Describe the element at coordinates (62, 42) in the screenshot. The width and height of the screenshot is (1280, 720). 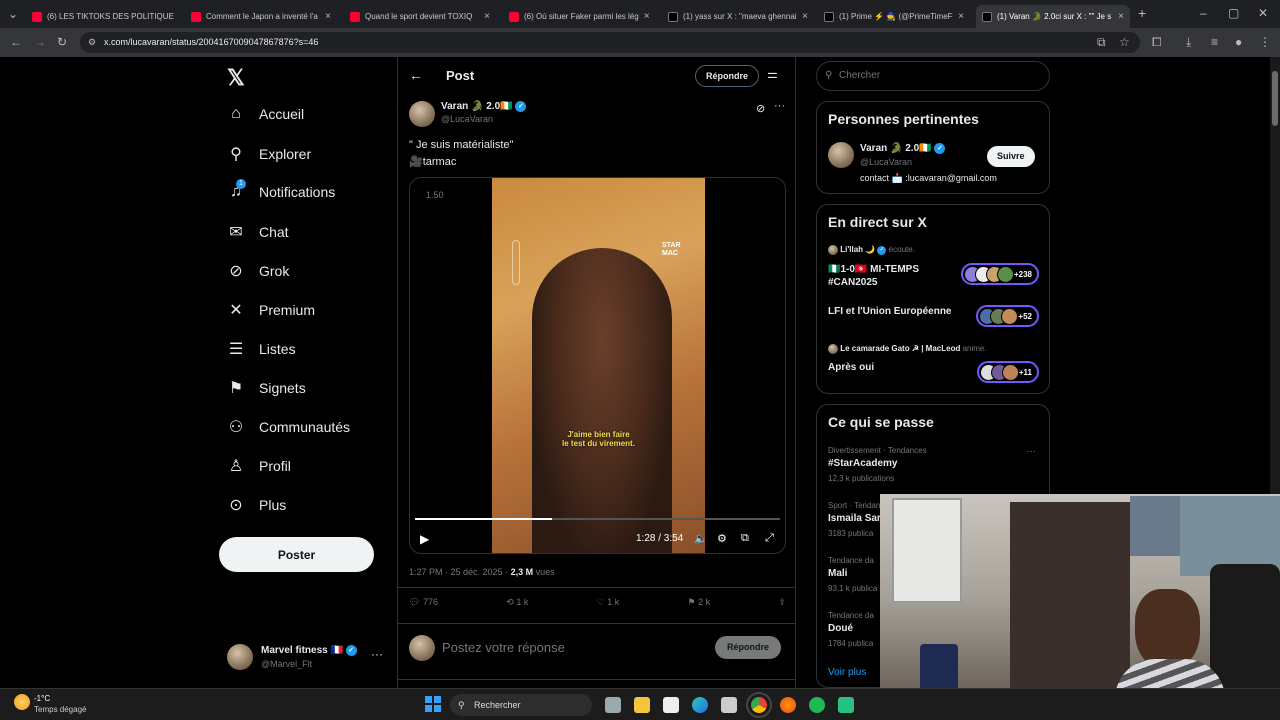
I see `reload-icon: ↻` at that location.